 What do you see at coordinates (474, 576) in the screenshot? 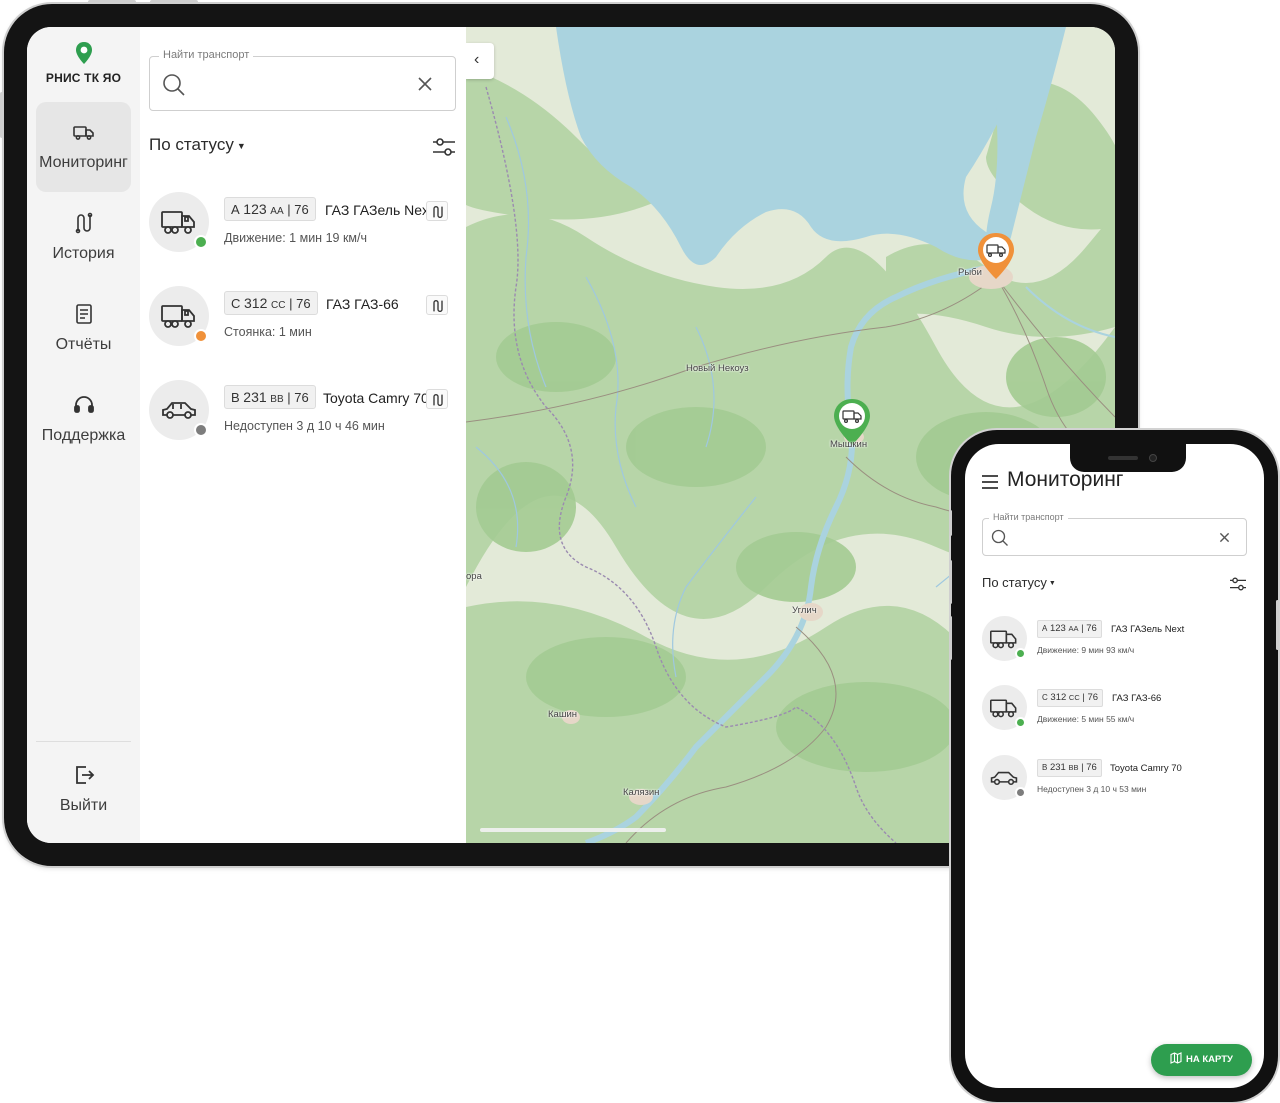
I see `map-label-city: ора` at bounding box center [474, 576].